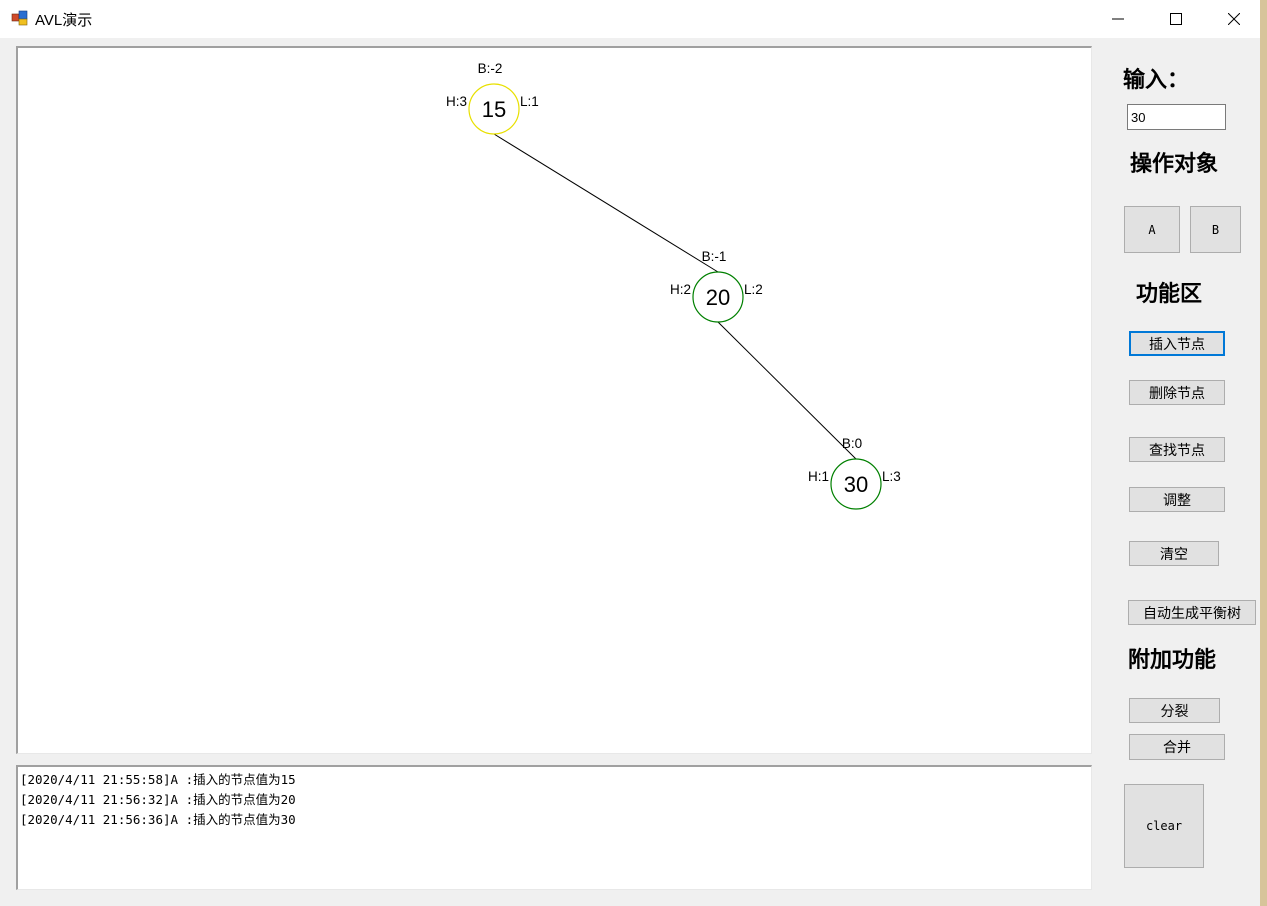 The height and width of the screenshot is (906, 1267). I want to click on log-line: [2020/4/11 21:55:58]A :插入的节点值为15, so click(158, 779).